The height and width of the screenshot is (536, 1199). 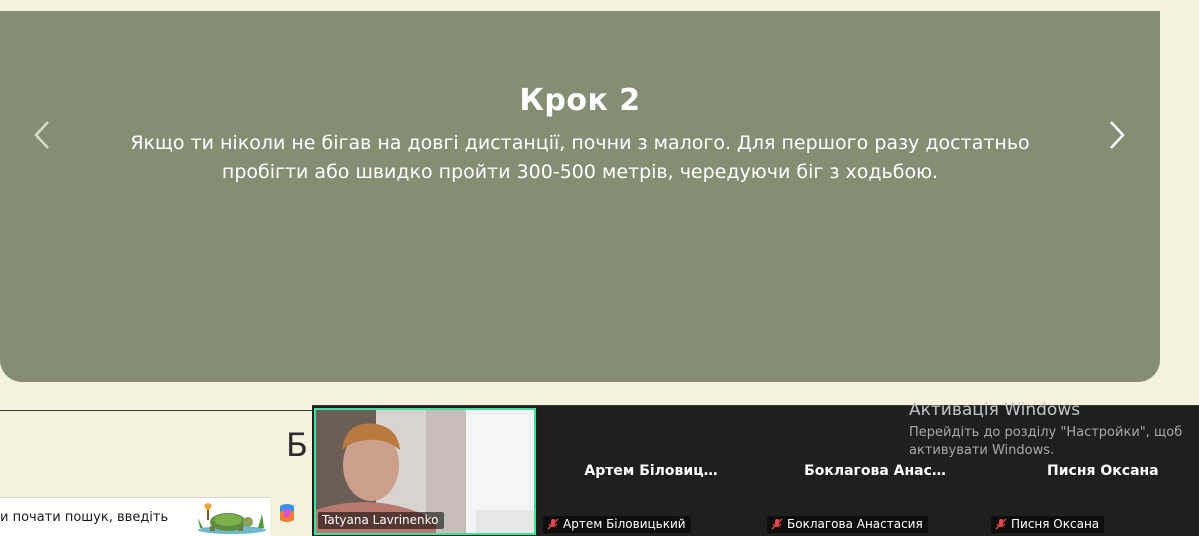 I want to click on participant-tile: Артем Біловиц… Артем Біловицький, so click(x=651, y=471).